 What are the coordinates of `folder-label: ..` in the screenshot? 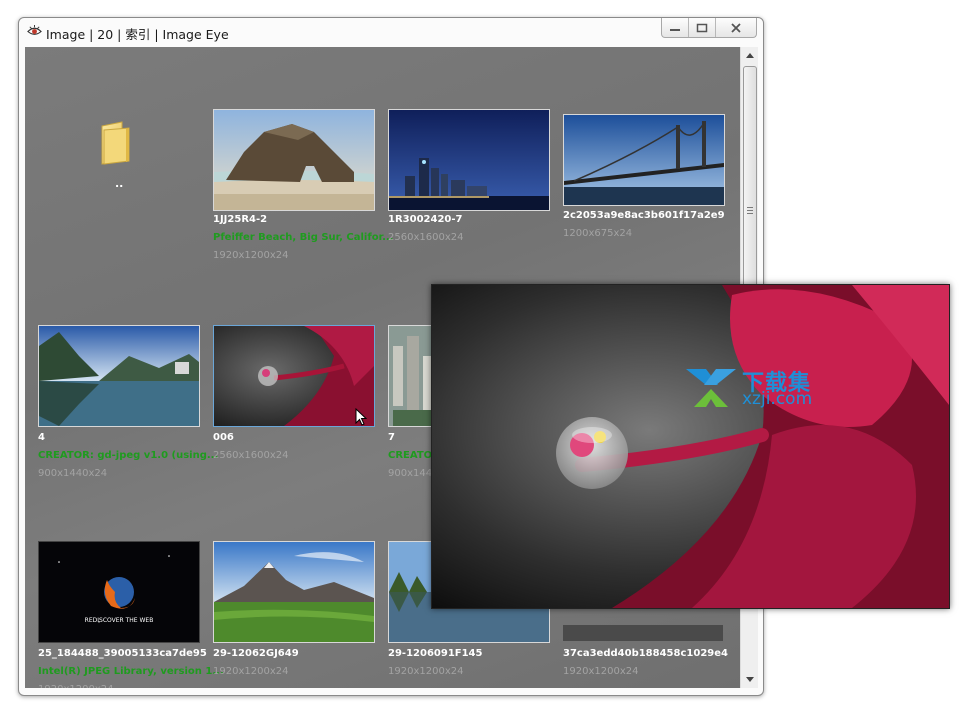 It's located at (119, 183).